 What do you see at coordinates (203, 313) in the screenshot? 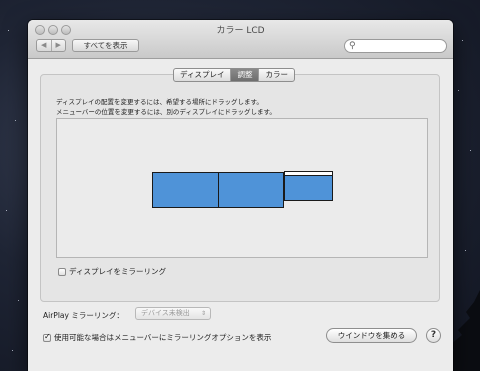
I see `updown-arrows-icon: ⇕` at bounding box center [203, 313].